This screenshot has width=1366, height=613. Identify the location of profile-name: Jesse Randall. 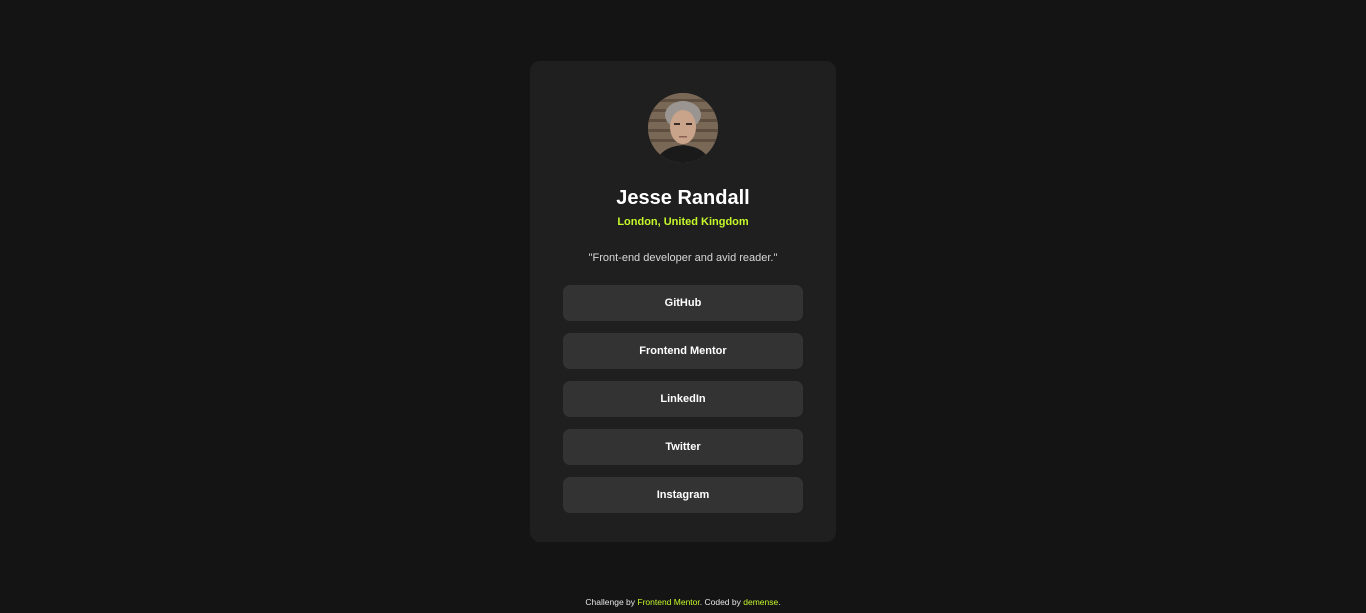
(683, 198).